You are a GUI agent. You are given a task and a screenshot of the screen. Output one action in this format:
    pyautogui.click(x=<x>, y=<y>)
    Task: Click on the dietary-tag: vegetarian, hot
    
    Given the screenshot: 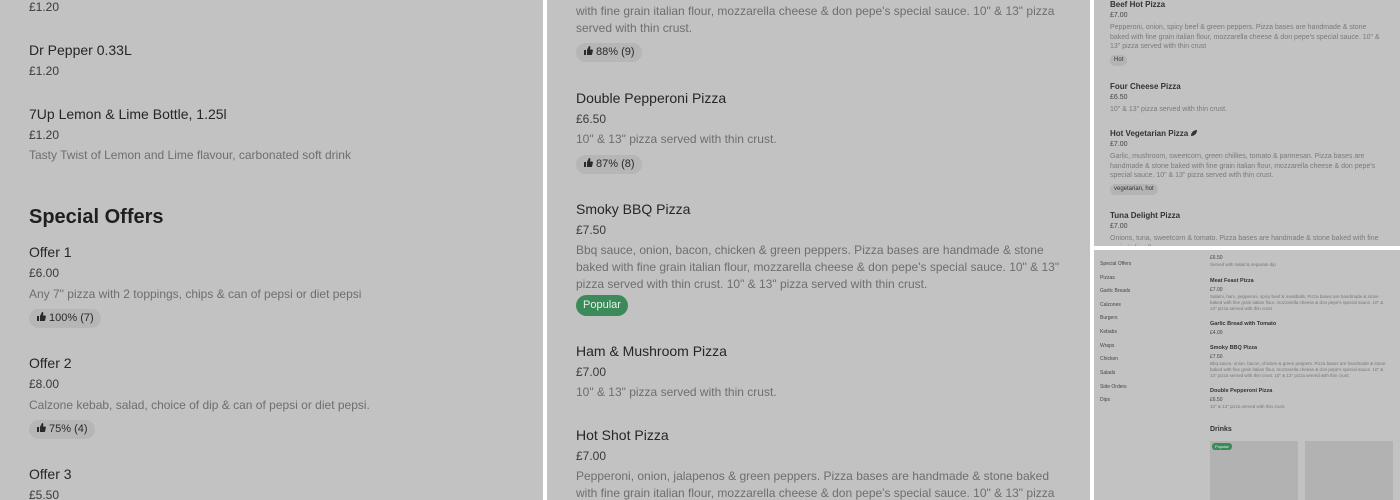 What is the action you would take?
    pyautogui.click(x=1134, y=189)
    